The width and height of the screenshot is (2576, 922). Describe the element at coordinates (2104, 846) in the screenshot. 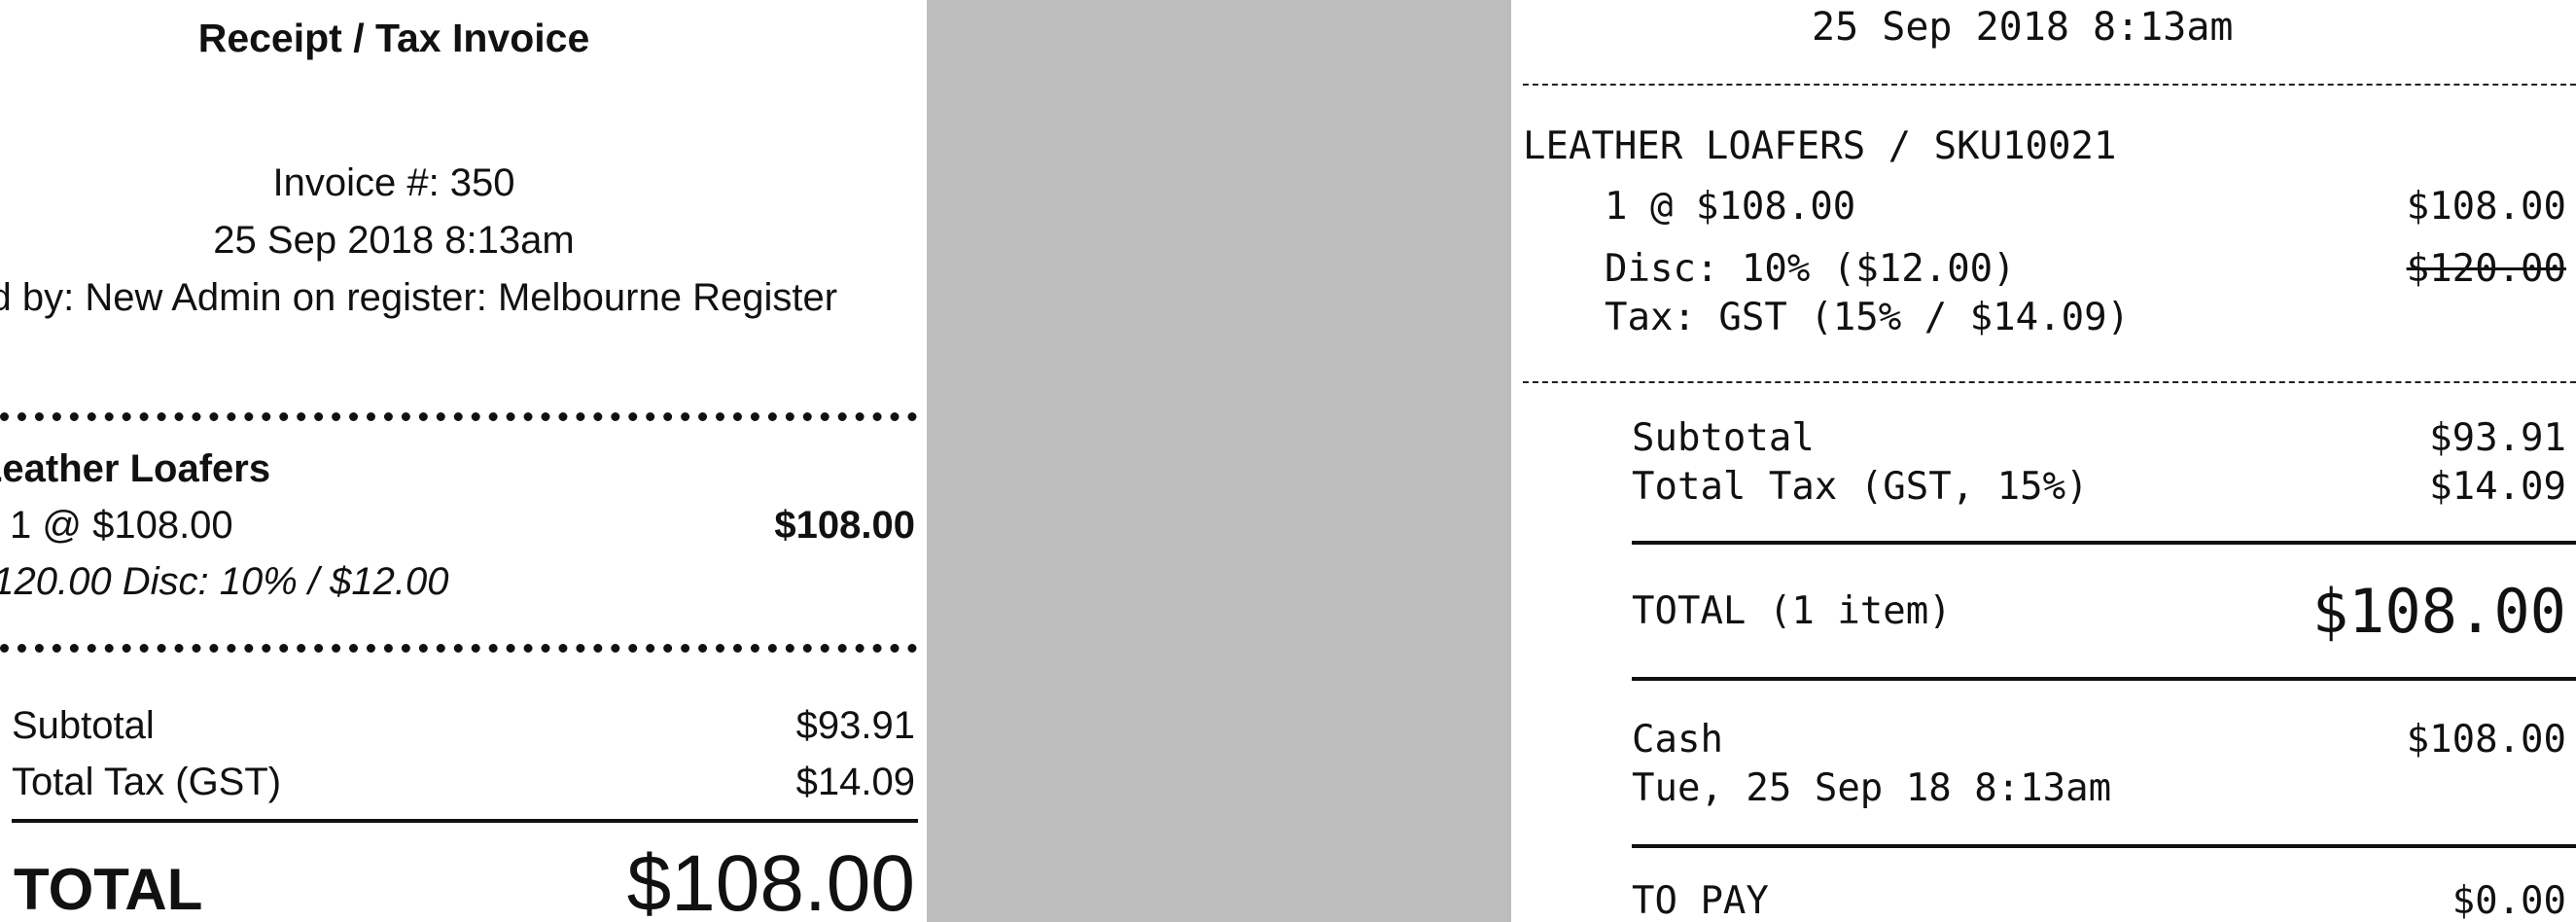

I see `to-pay-divider` at that location.